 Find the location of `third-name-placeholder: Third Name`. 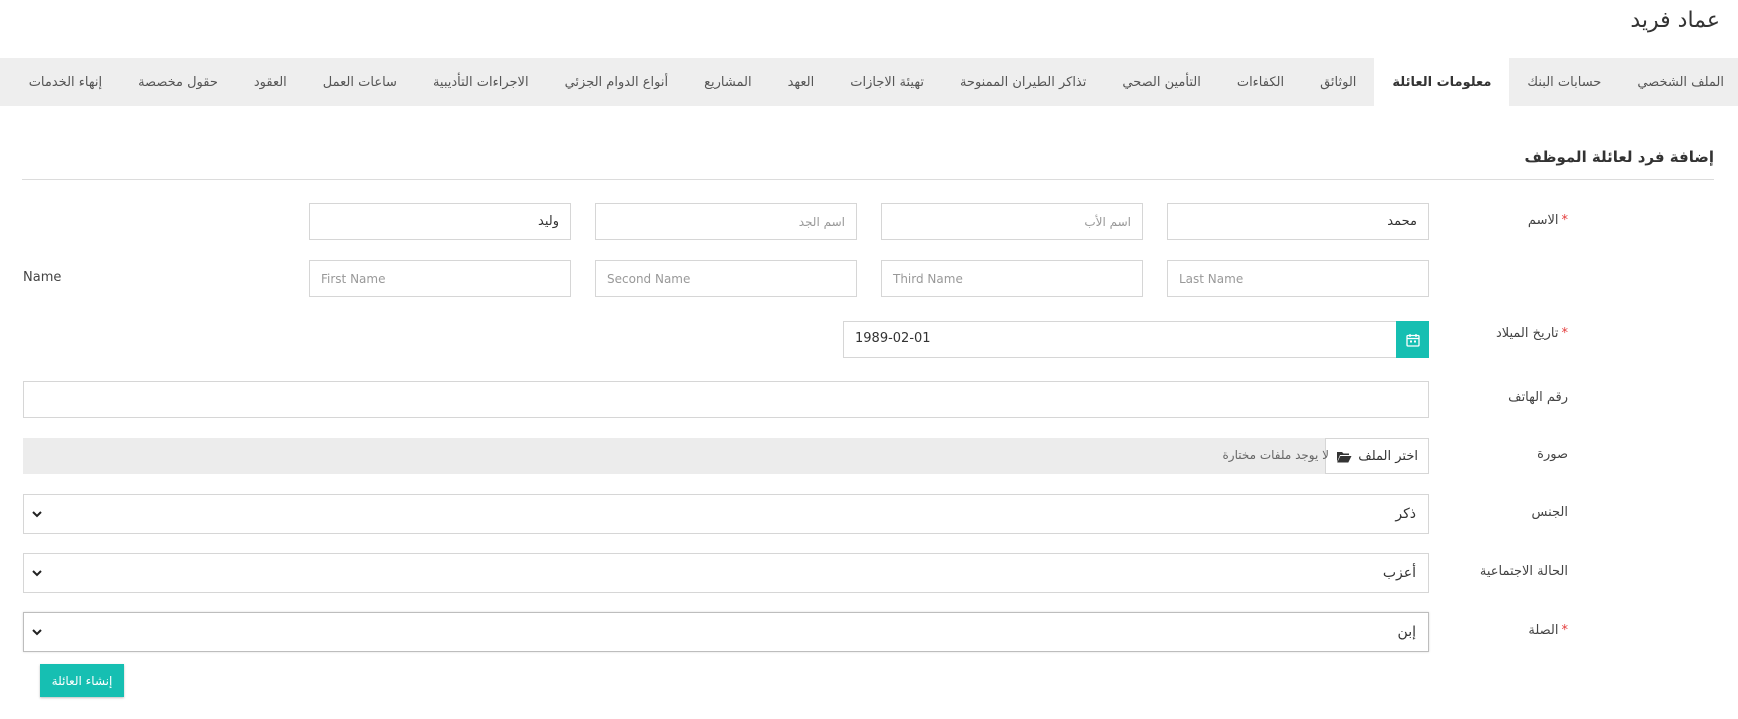

third-name-placeholder: Third Name is located at coordinates (928, 278).